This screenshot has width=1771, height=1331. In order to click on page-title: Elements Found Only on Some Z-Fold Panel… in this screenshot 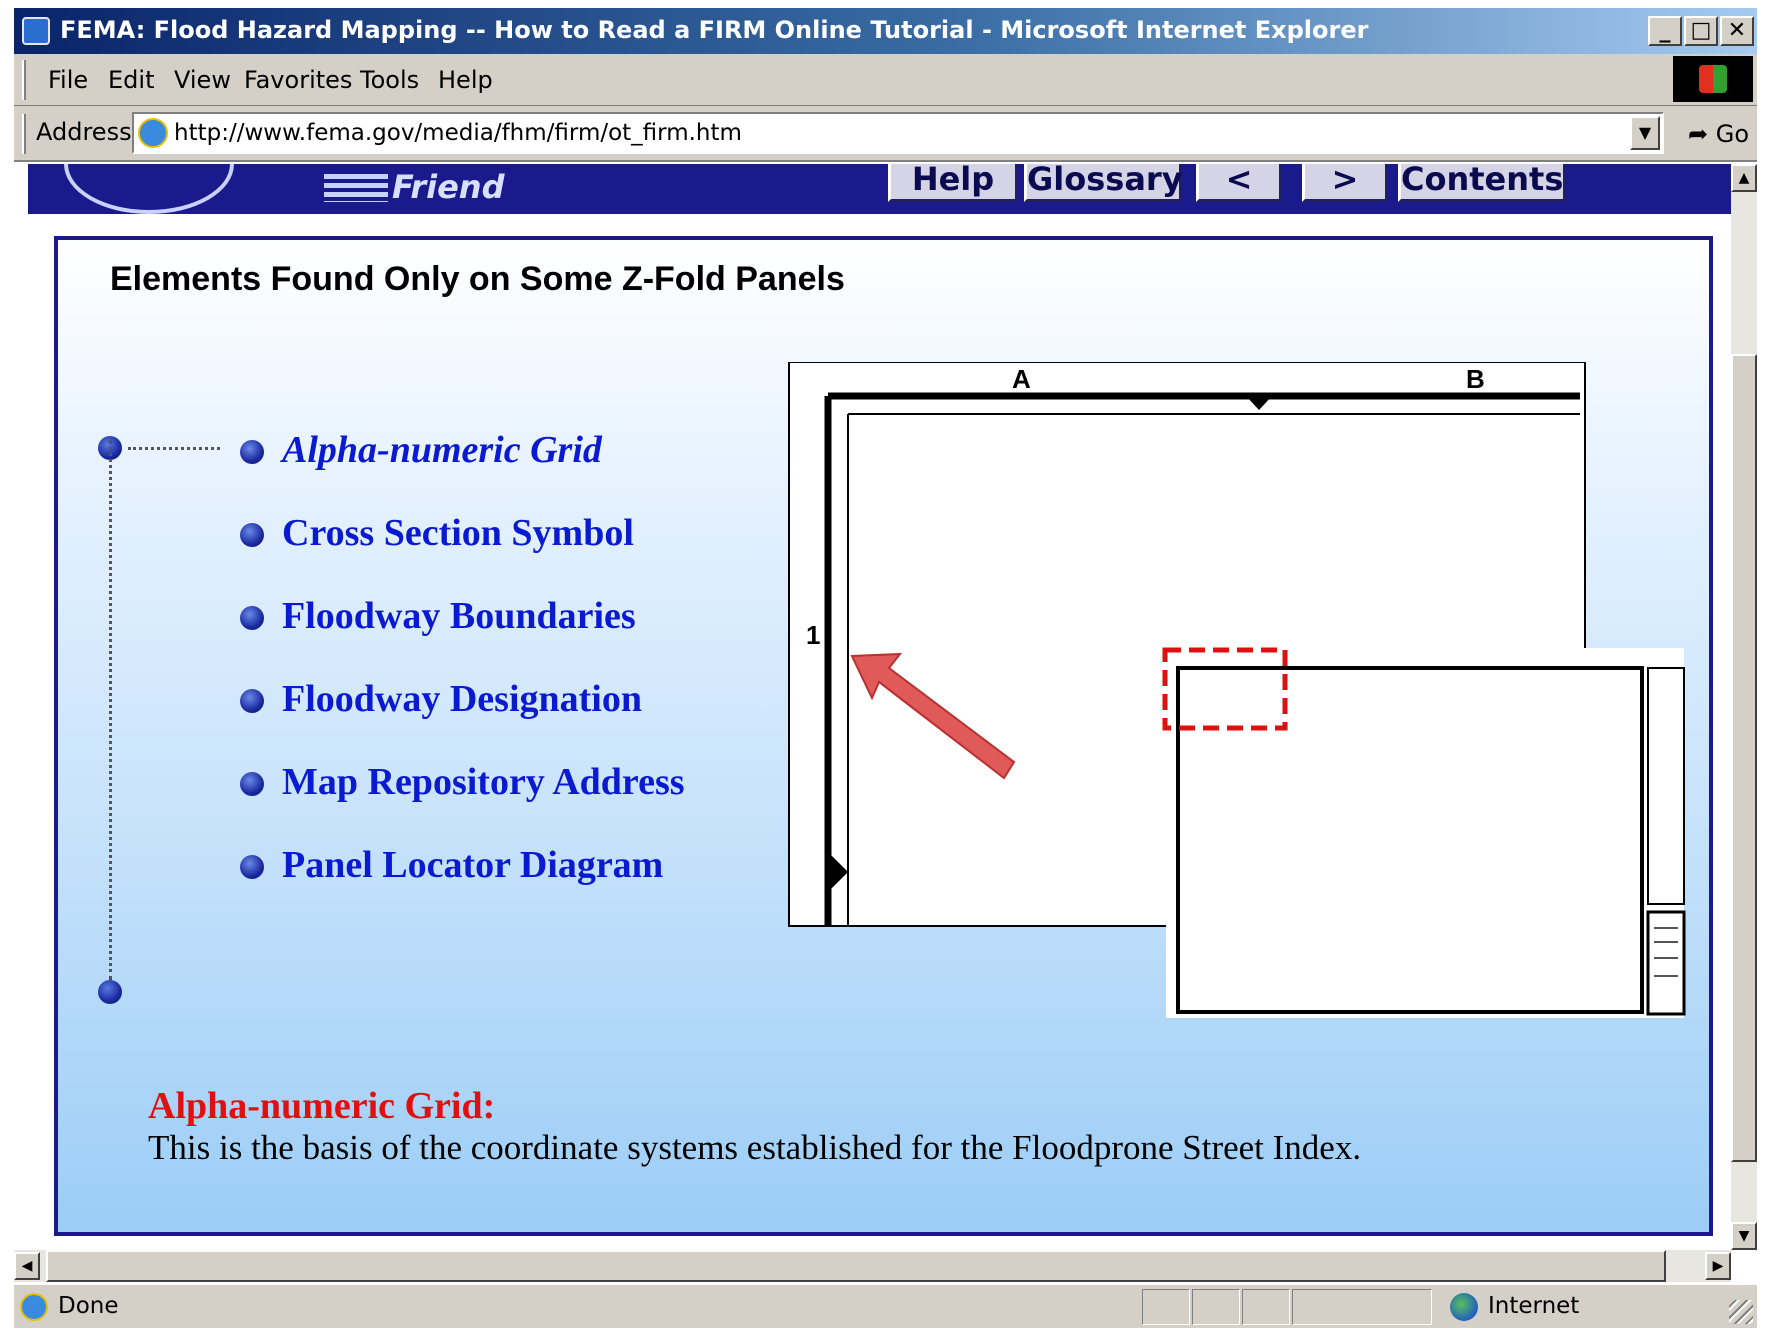, I will do `click(477, 279)`.